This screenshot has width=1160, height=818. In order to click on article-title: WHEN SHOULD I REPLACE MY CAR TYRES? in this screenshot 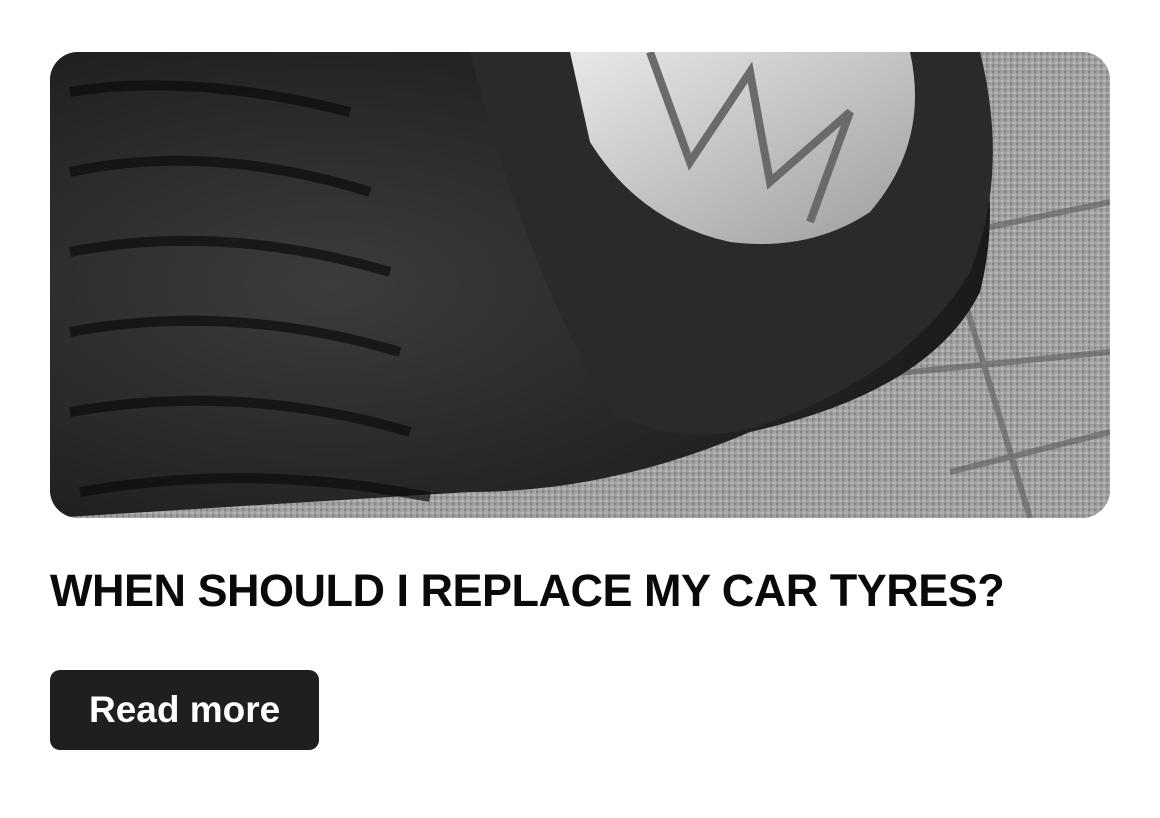, I will do `click(527, 590)`.